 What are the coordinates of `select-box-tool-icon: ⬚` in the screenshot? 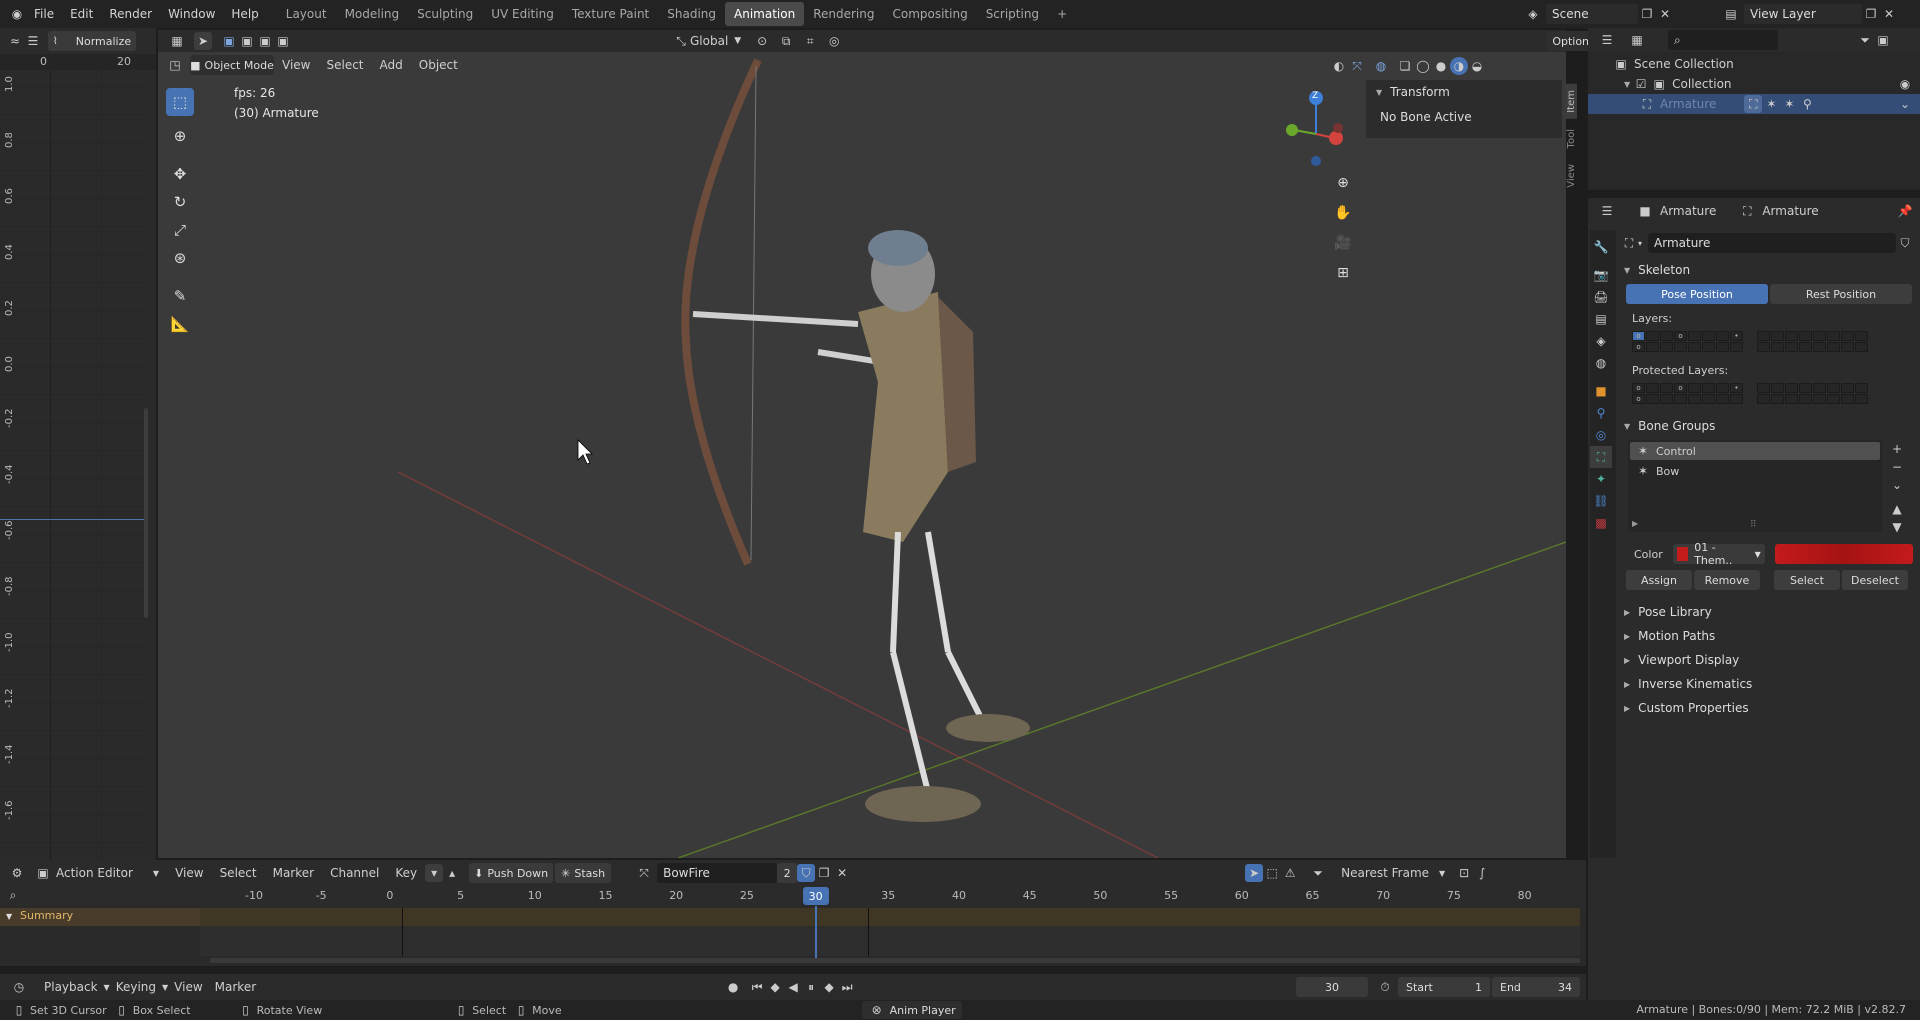 It's located at (180, 102).